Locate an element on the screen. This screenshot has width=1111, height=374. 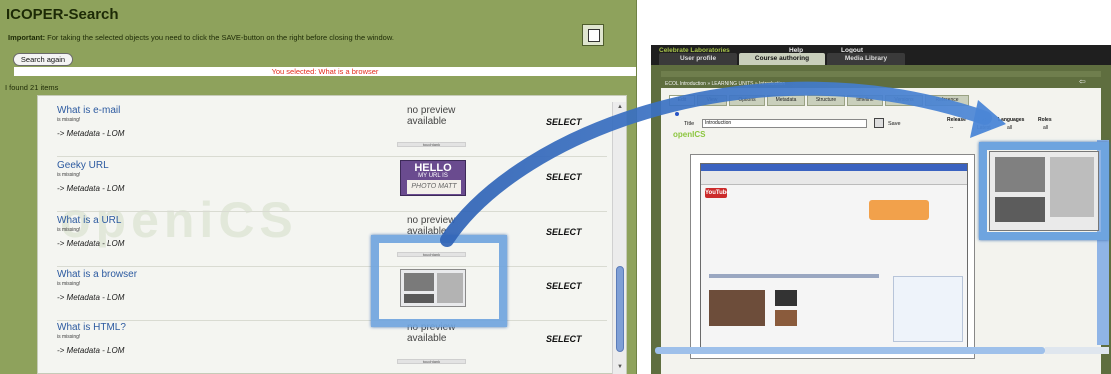
selected-bar: You selected: What is a browser is located at coordinates (325, 71).